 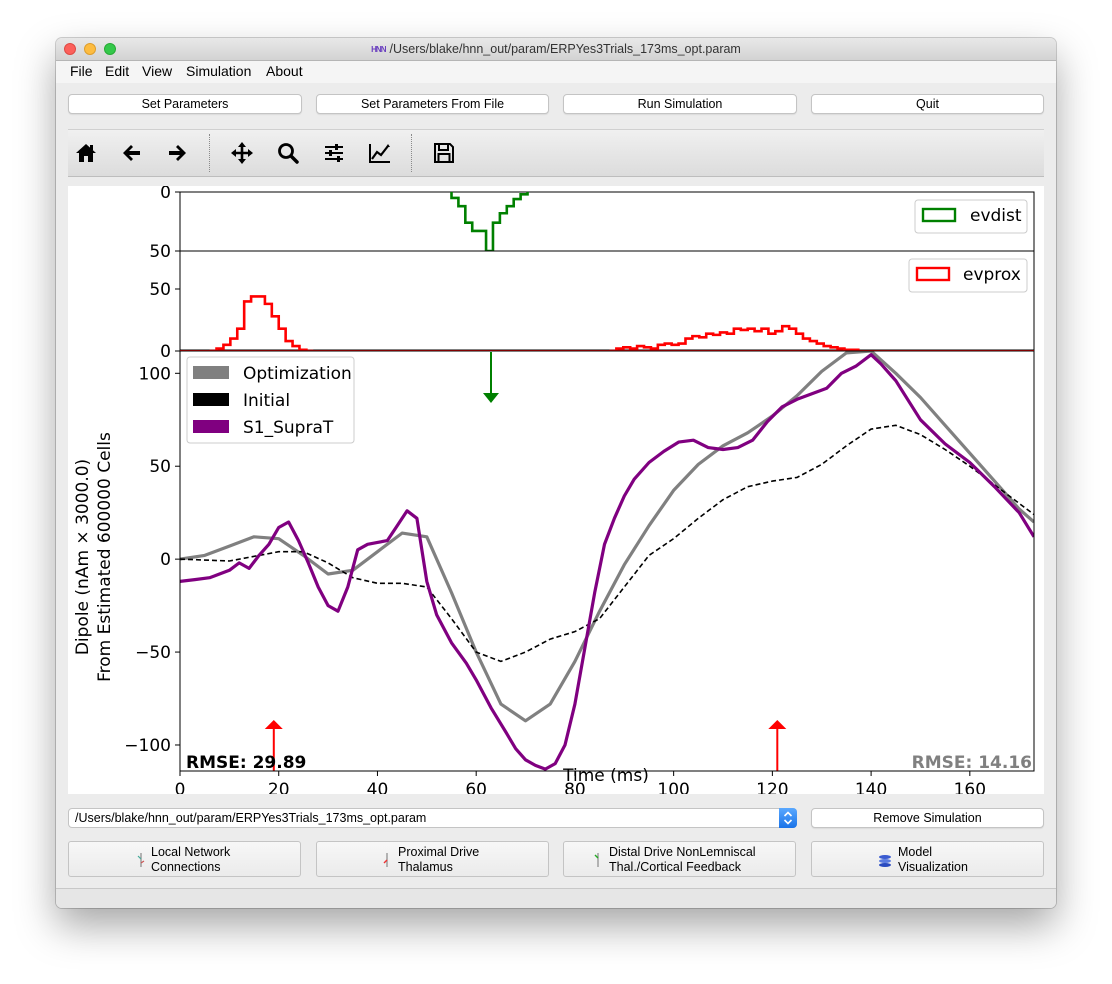 I want to click on x-tick-label: 20, so click(x=279, y=787).